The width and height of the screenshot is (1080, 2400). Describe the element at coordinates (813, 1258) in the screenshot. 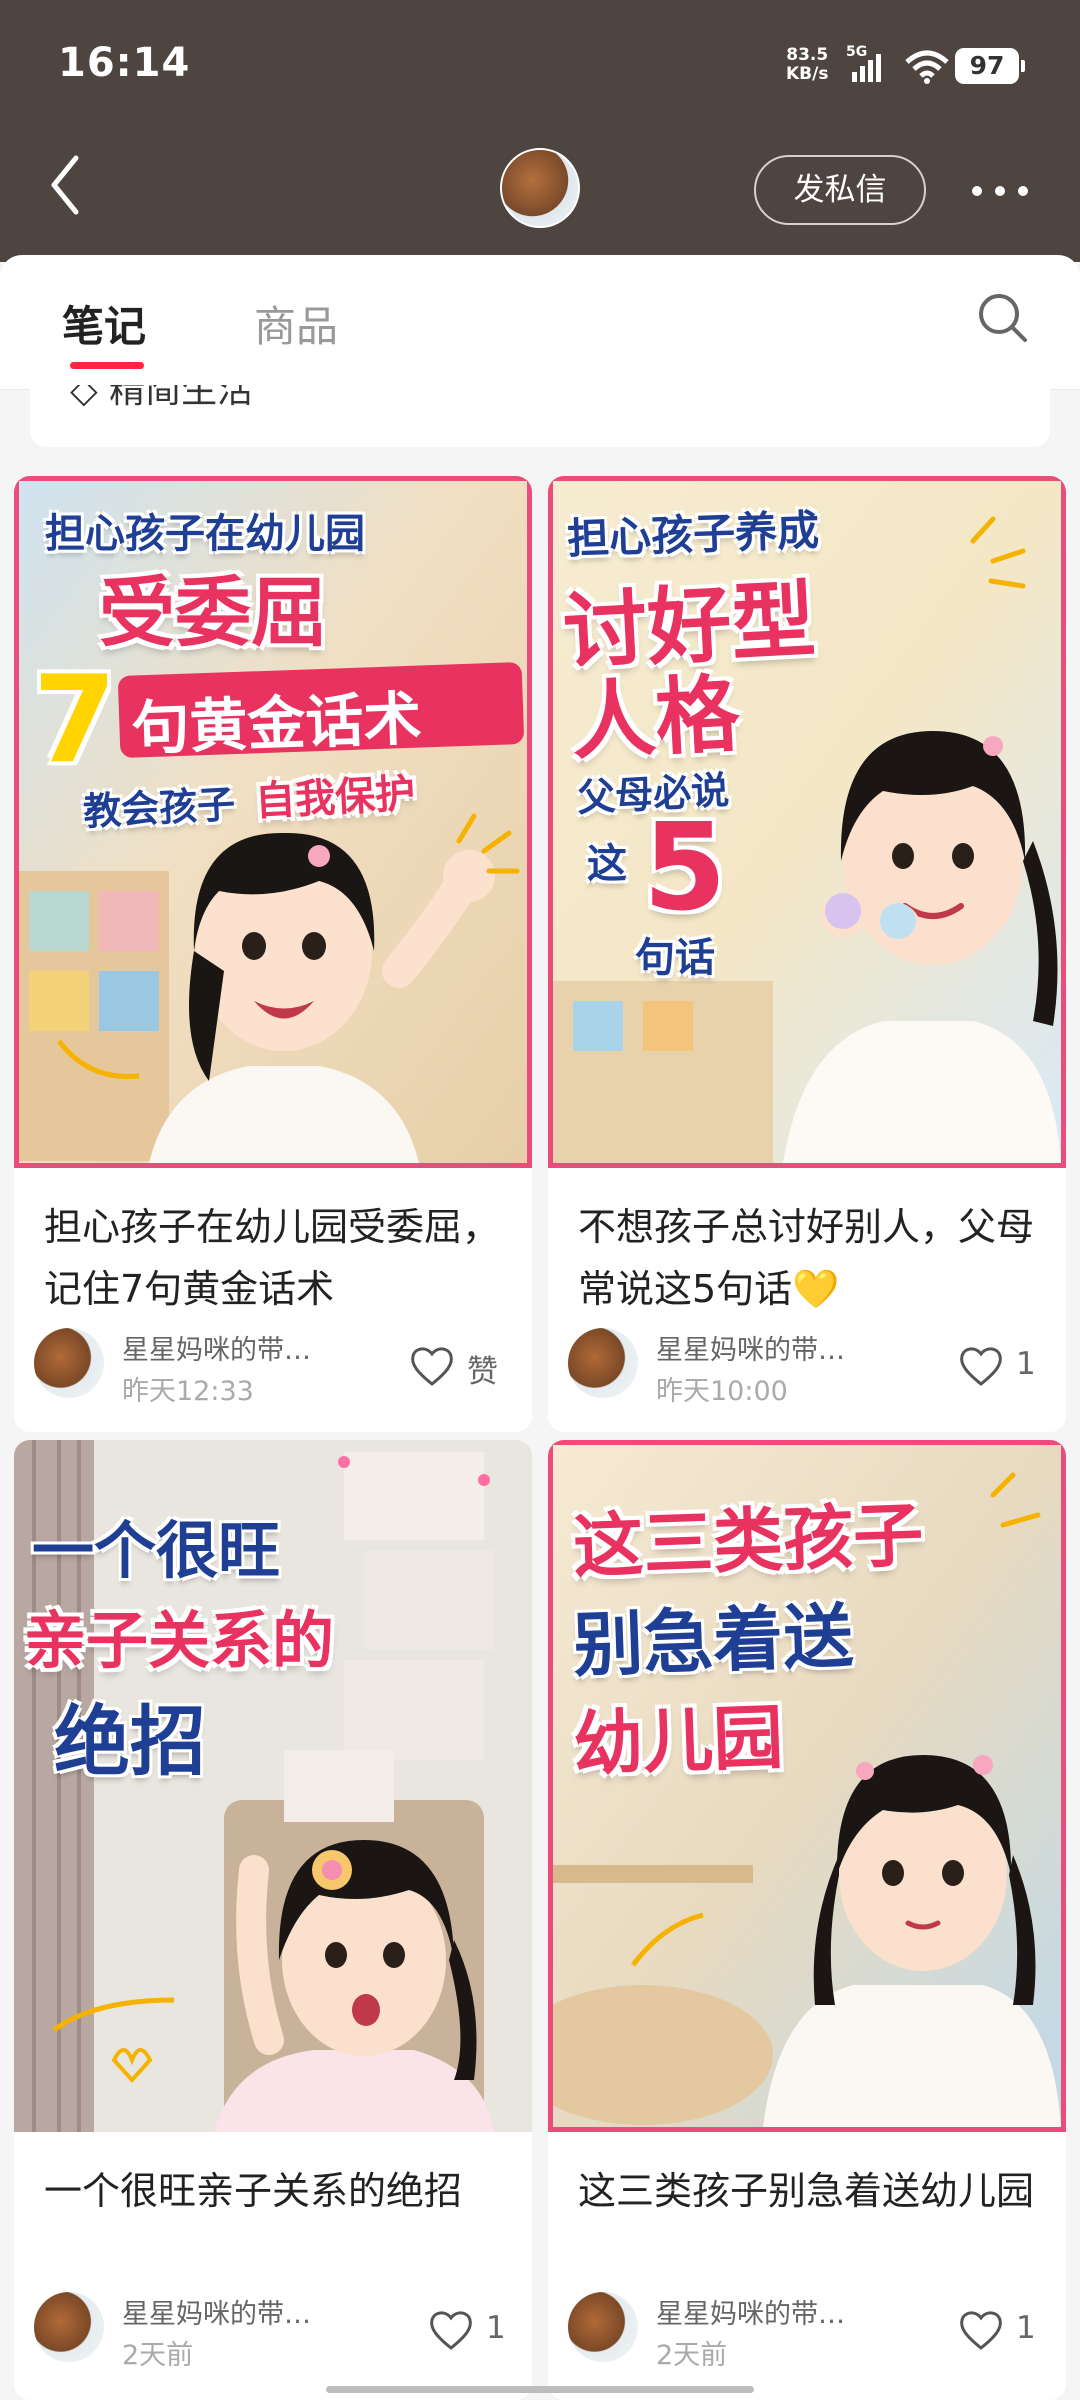

I see `note-title: 不想孩子总讨好别人，父母常说这5句话💛` at that location.